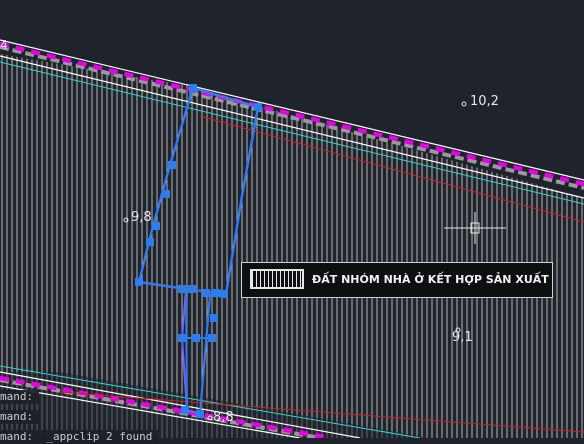 This screenshot has width=584, height=444. I want to click on hatch-swatch, so click(277, 279).